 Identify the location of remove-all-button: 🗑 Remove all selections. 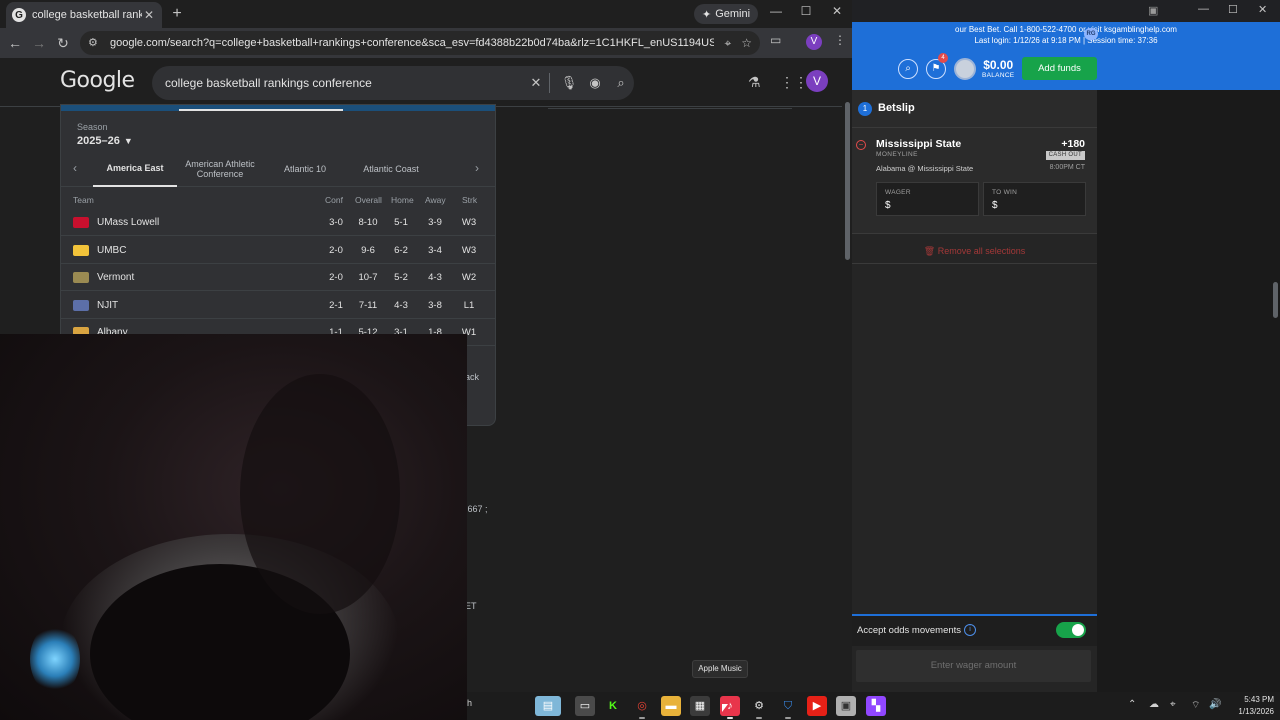
(974, 251).